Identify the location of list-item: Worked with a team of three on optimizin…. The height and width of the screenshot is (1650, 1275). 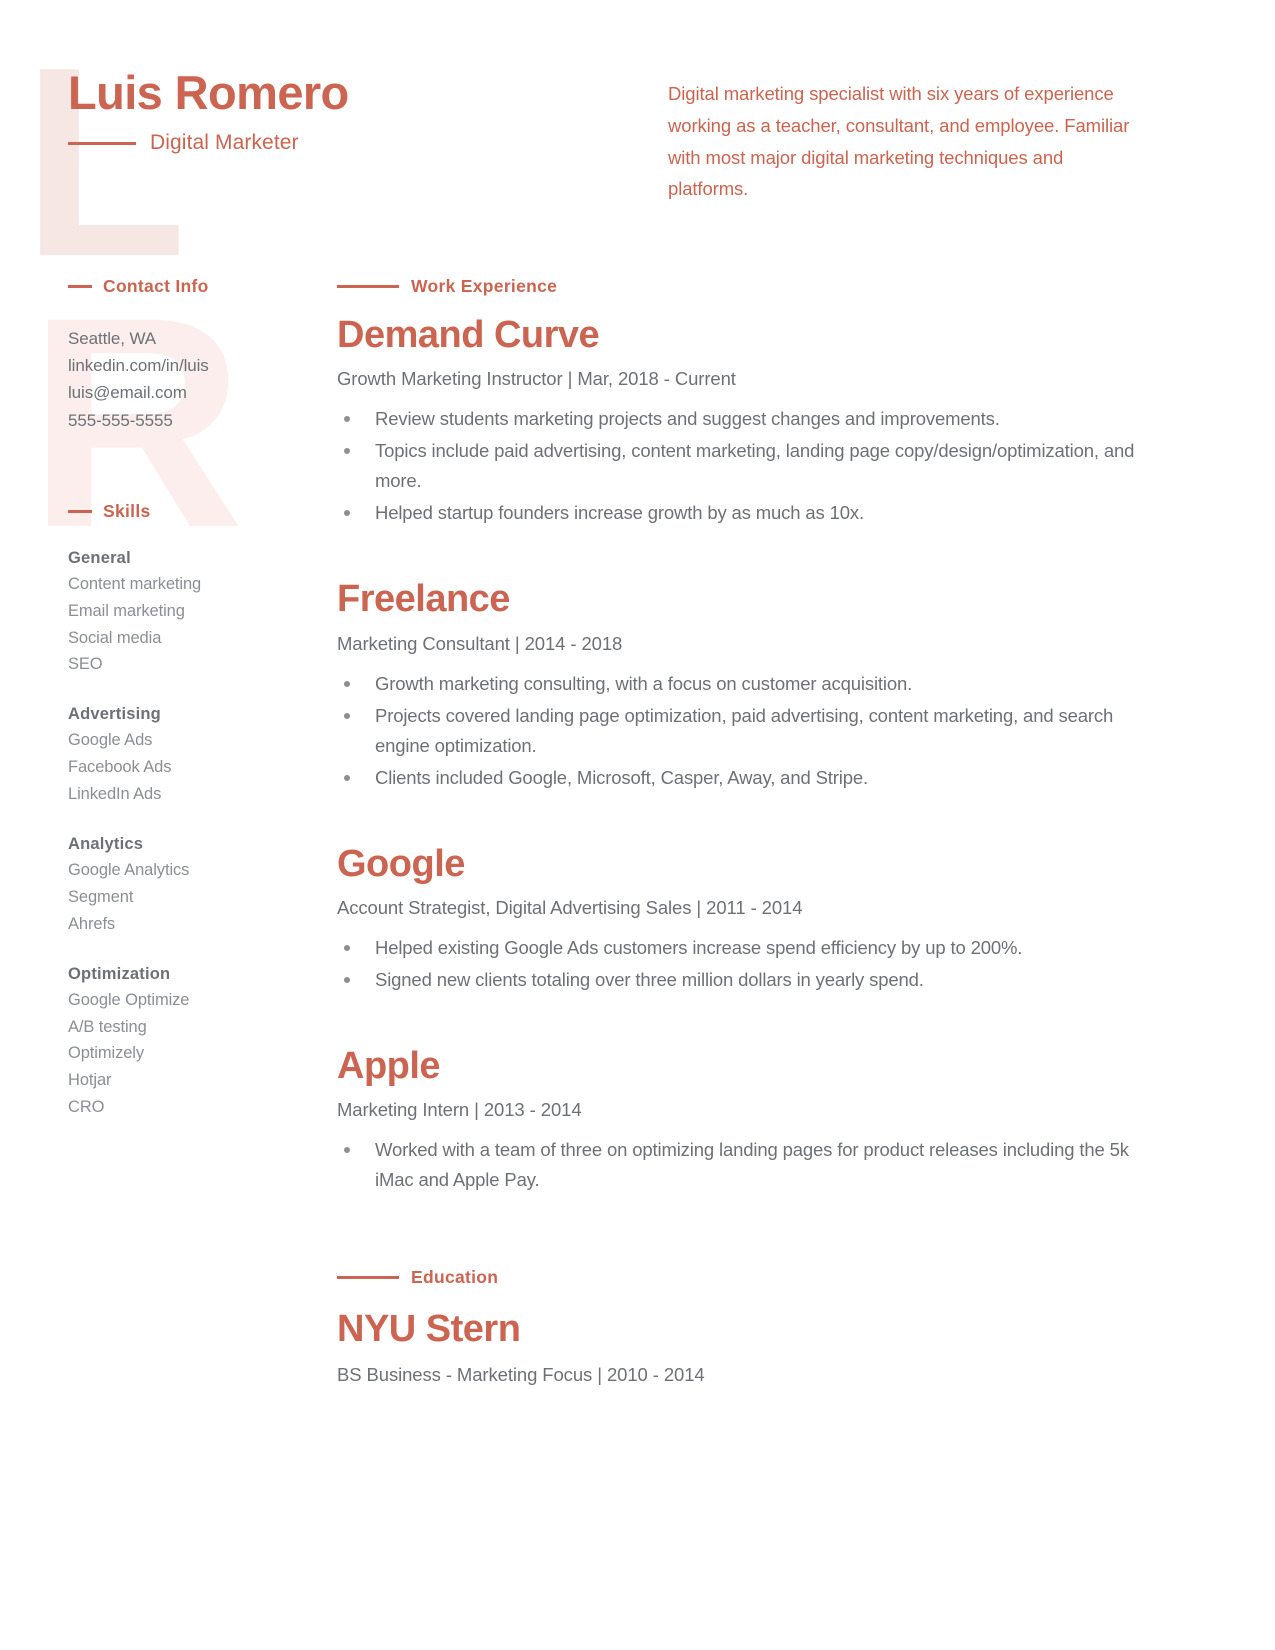
(737, 1165).